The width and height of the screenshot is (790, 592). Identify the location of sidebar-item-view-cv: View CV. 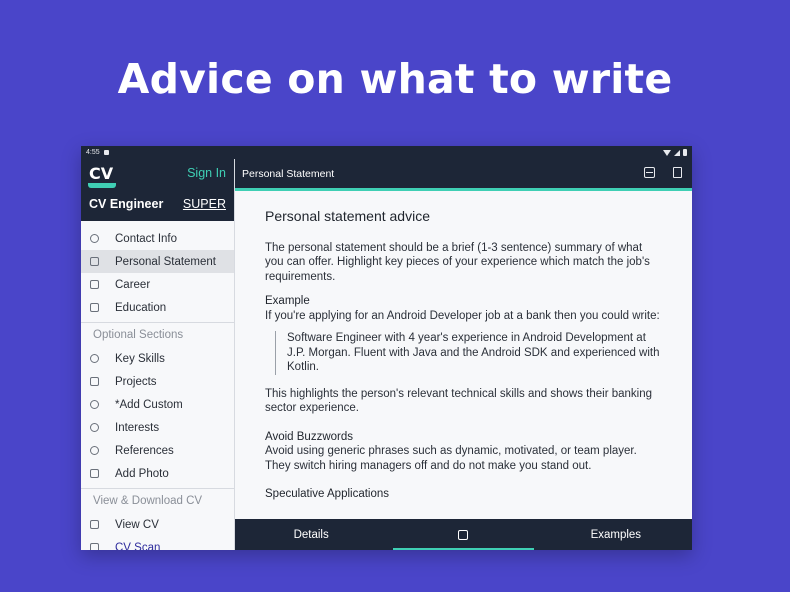
(157, 524).